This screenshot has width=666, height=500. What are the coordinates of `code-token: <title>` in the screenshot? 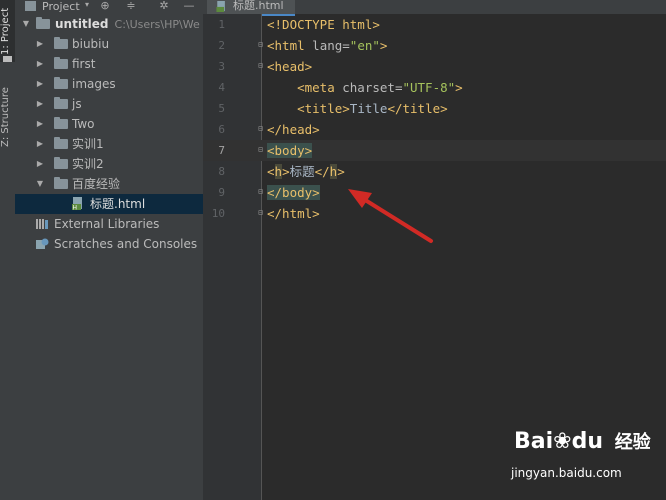 It's located at (308, 108).